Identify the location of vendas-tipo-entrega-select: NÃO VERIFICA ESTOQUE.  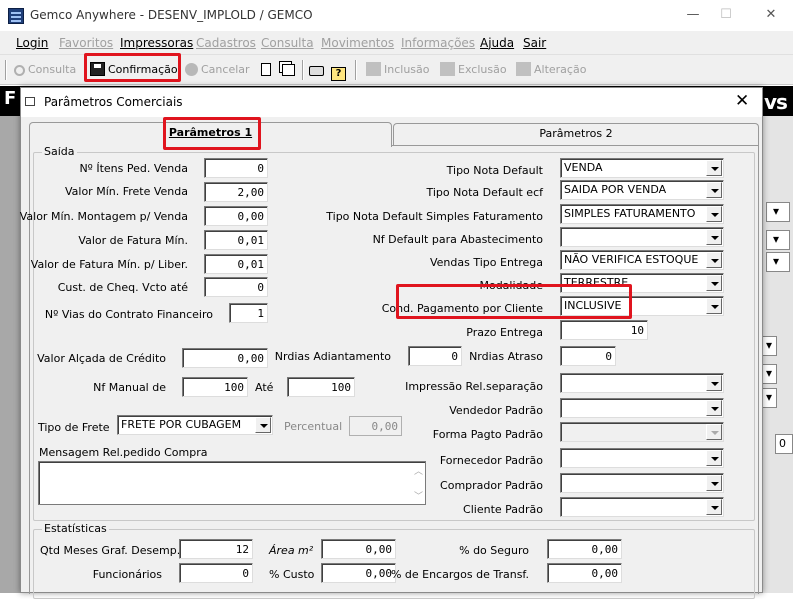
(642, 260).